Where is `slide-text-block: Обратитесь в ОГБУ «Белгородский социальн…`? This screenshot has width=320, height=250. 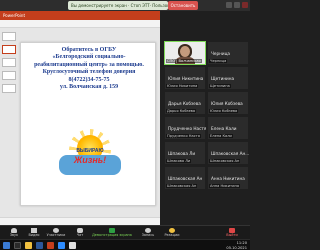 slide-text-block: Обратитесь в ОГБУ «Белгородский социальн… is located at coordinates (89, 69).